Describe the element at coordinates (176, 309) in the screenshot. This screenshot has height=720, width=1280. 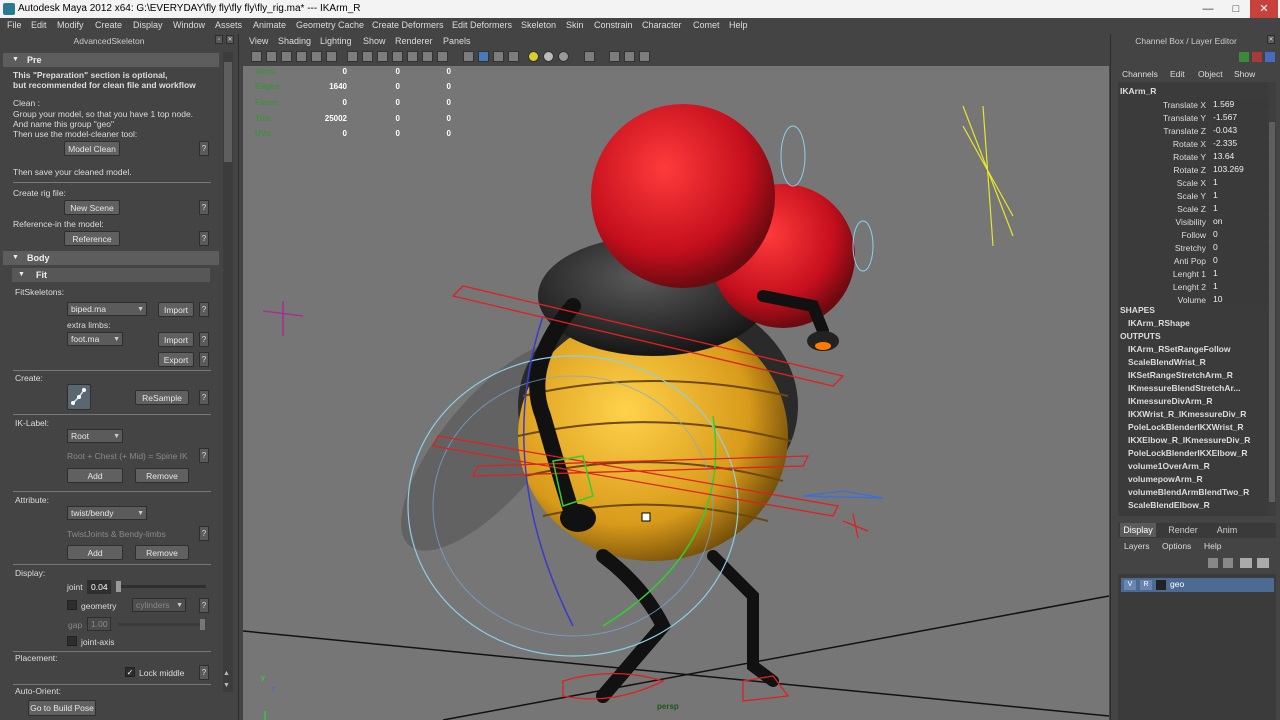
I see `import-skeleton-button: Import` at that location.